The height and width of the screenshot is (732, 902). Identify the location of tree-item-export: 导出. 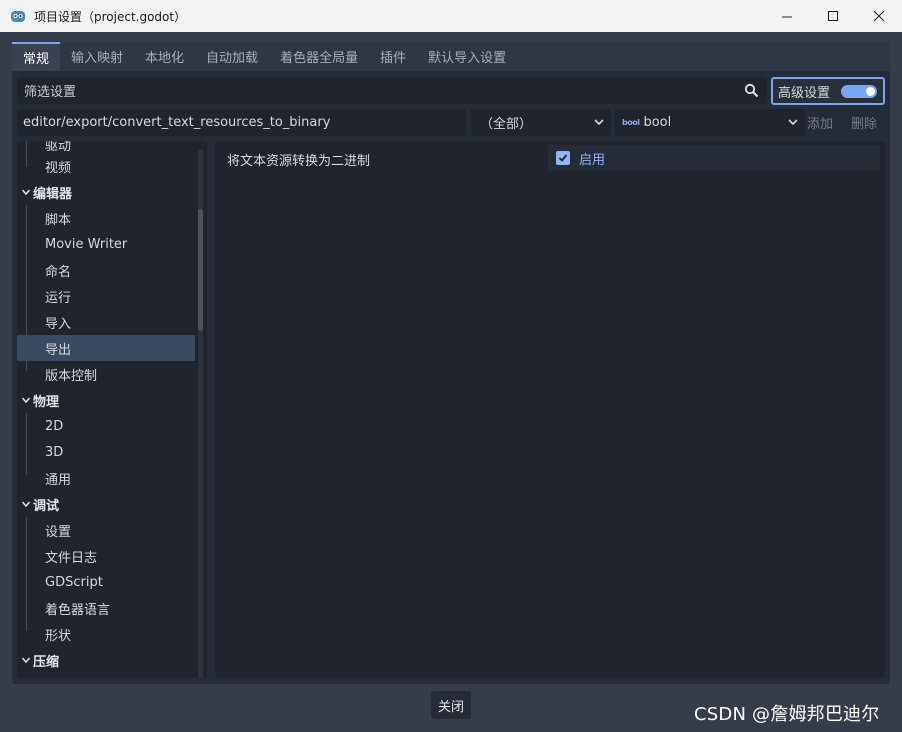
(106, 348).